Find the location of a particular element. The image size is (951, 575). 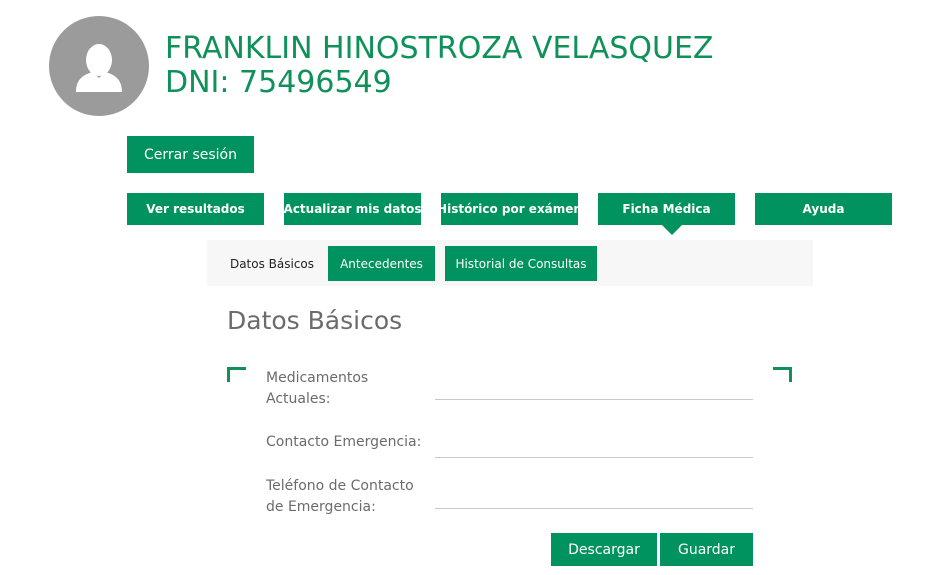

medications-input is located at coordinates (594, 386).